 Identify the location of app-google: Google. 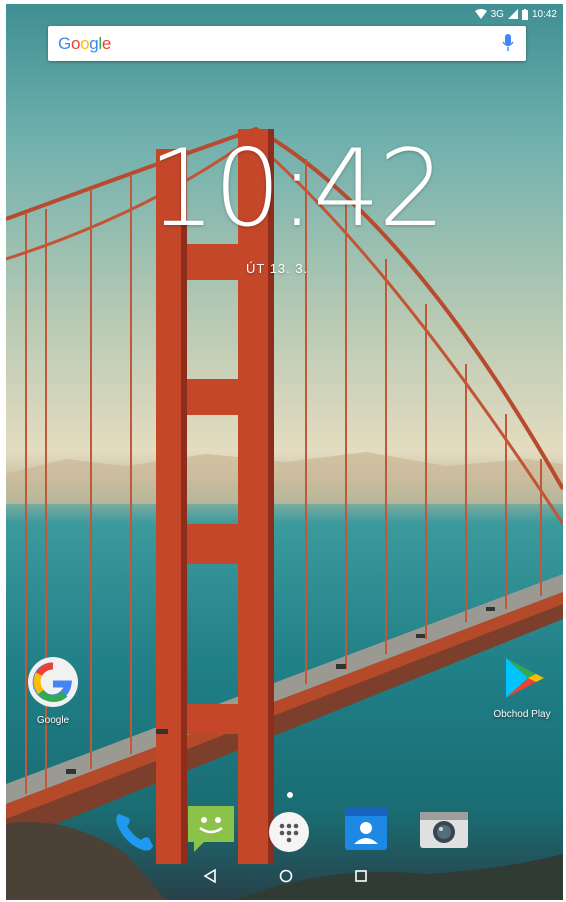
(53, 691).